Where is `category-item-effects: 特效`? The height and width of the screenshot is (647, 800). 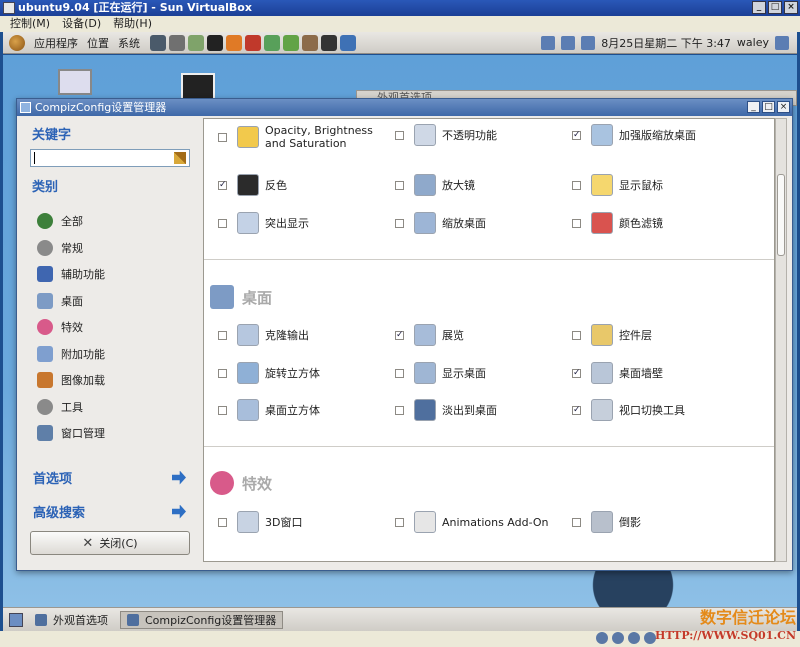
category-item-effects: 特效 is located at coordinates (71, 327).